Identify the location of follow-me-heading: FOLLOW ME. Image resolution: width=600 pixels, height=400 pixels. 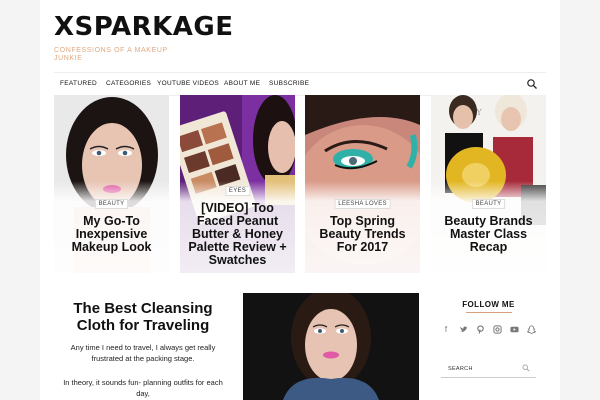
(488, 304).